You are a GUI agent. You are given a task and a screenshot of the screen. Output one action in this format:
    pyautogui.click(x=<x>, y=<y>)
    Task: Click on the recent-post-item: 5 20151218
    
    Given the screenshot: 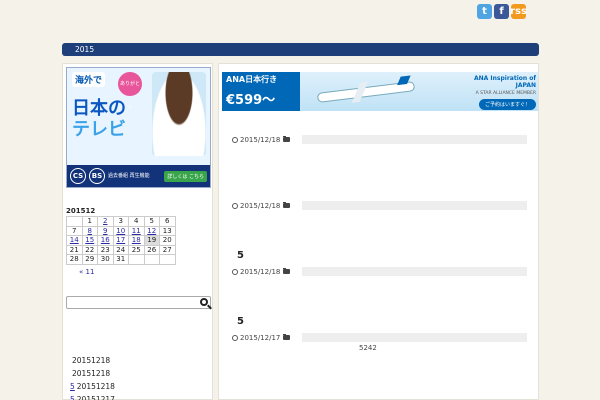 What is the action you would take?
    pyautogui.click(x=92, y=388)
    